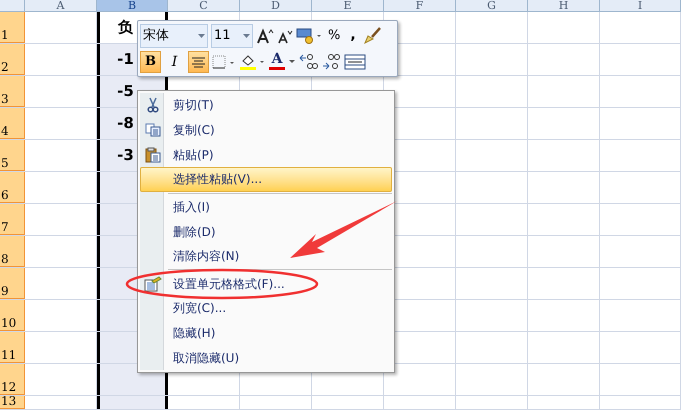  I want to click on scissors-icon, so click(153, 105).